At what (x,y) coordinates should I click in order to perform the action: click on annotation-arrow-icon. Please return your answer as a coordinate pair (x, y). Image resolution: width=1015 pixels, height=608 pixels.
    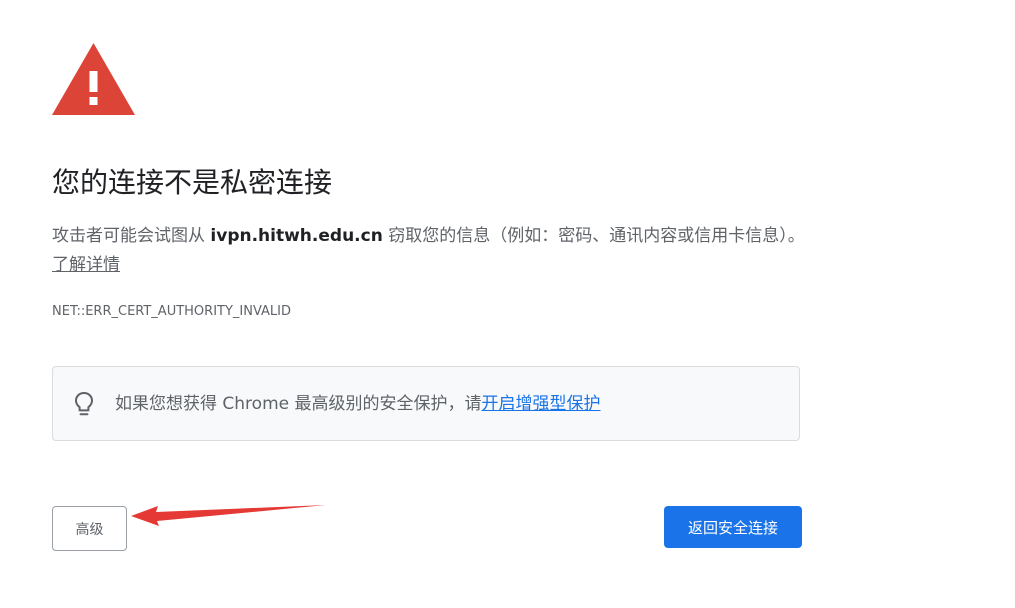
    Looking at the image, I should click on (228, 515).